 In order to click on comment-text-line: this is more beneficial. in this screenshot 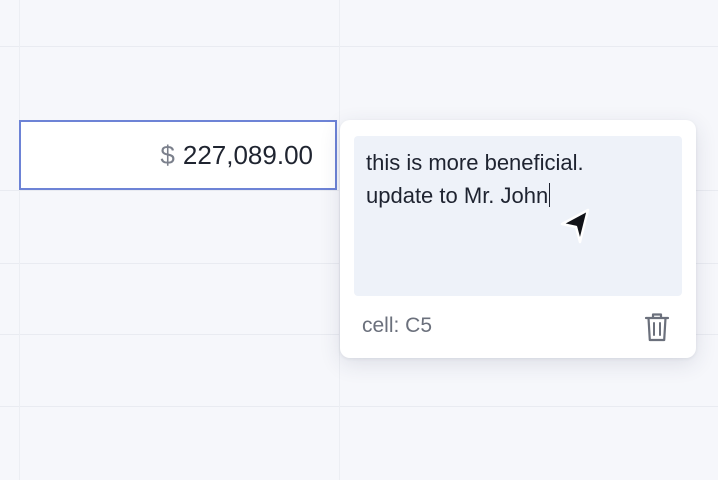, I will do `click(475, 162)`.